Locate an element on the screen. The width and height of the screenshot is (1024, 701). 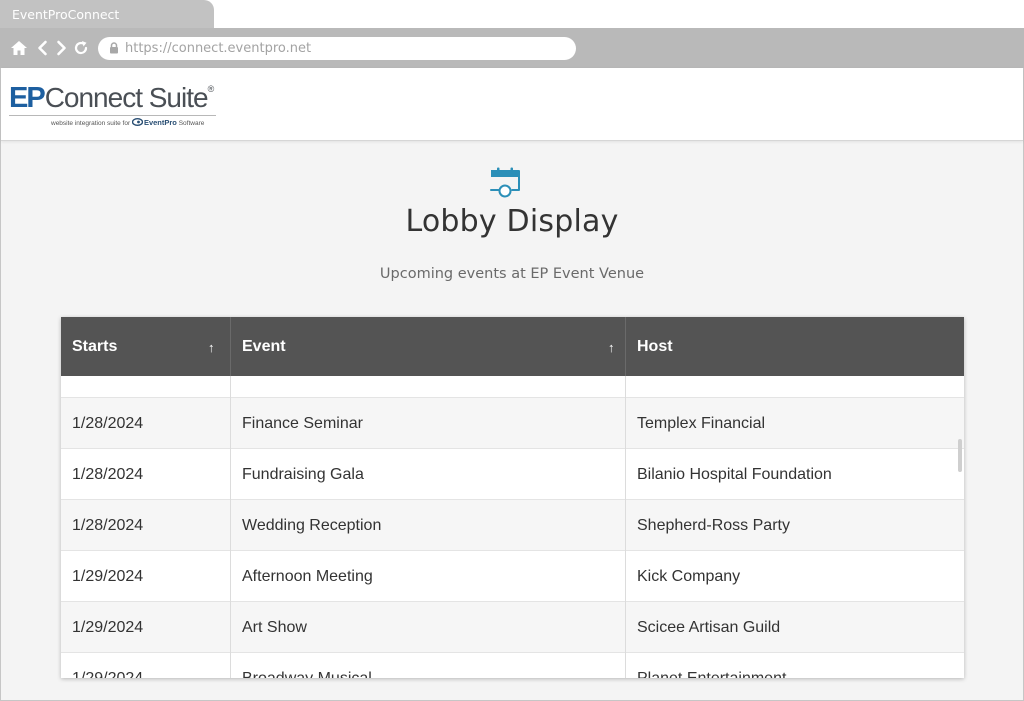
back-icon is located at coordinates (43, 48).